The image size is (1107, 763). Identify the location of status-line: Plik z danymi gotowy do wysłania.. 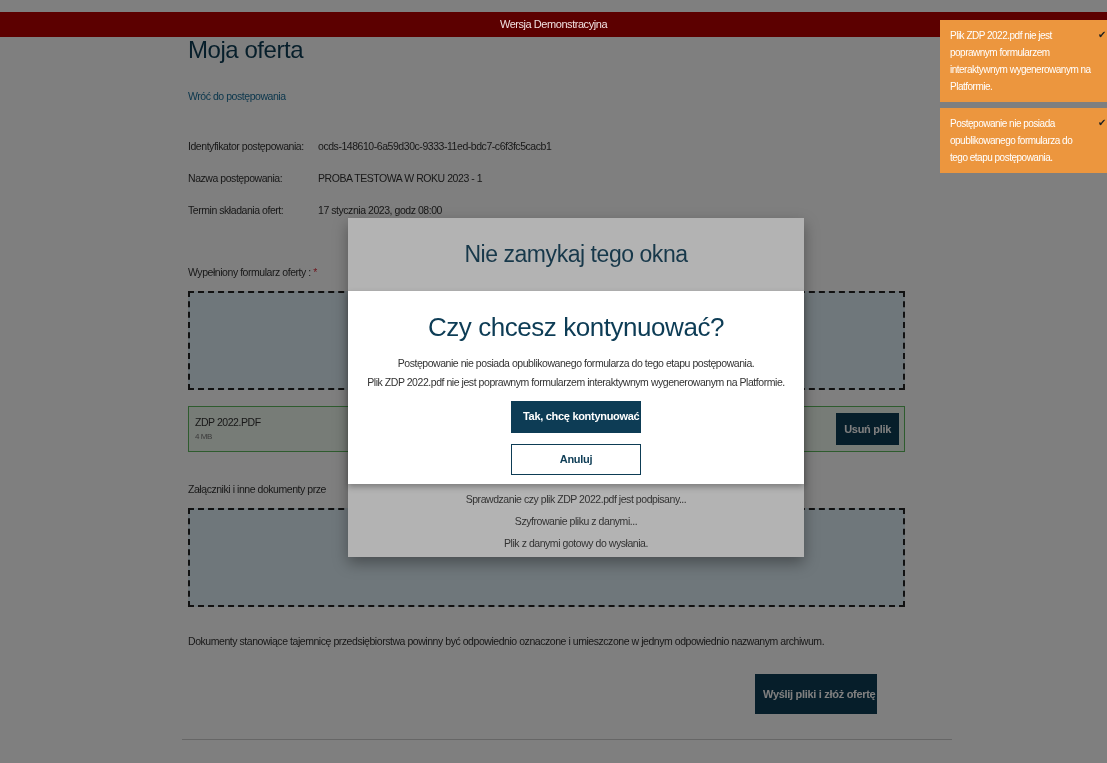
(576, 543).